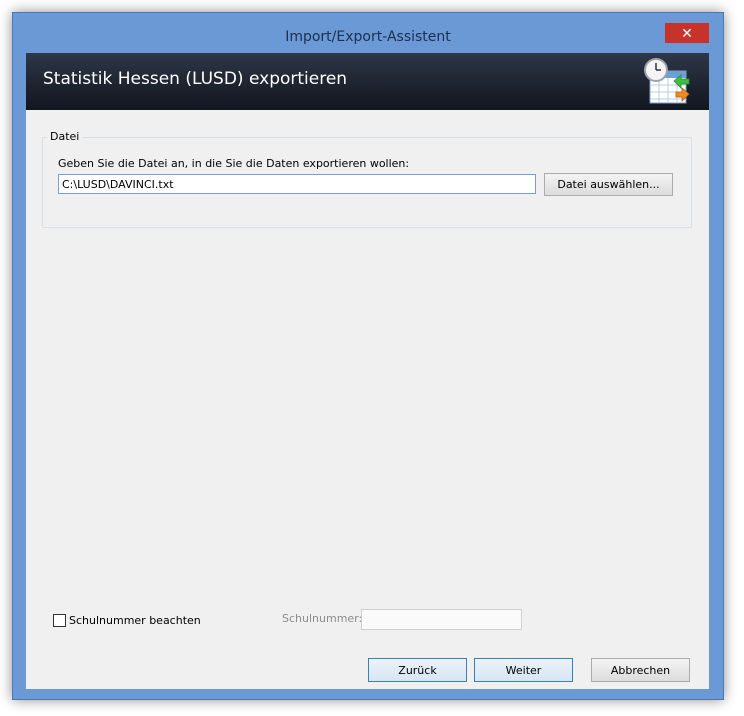  What do you see at coordinates (195, 79) in the screenshot?
I see `page-title: Statistik Hessen (LUSD) exportieren` at bounding box center [195, 79].